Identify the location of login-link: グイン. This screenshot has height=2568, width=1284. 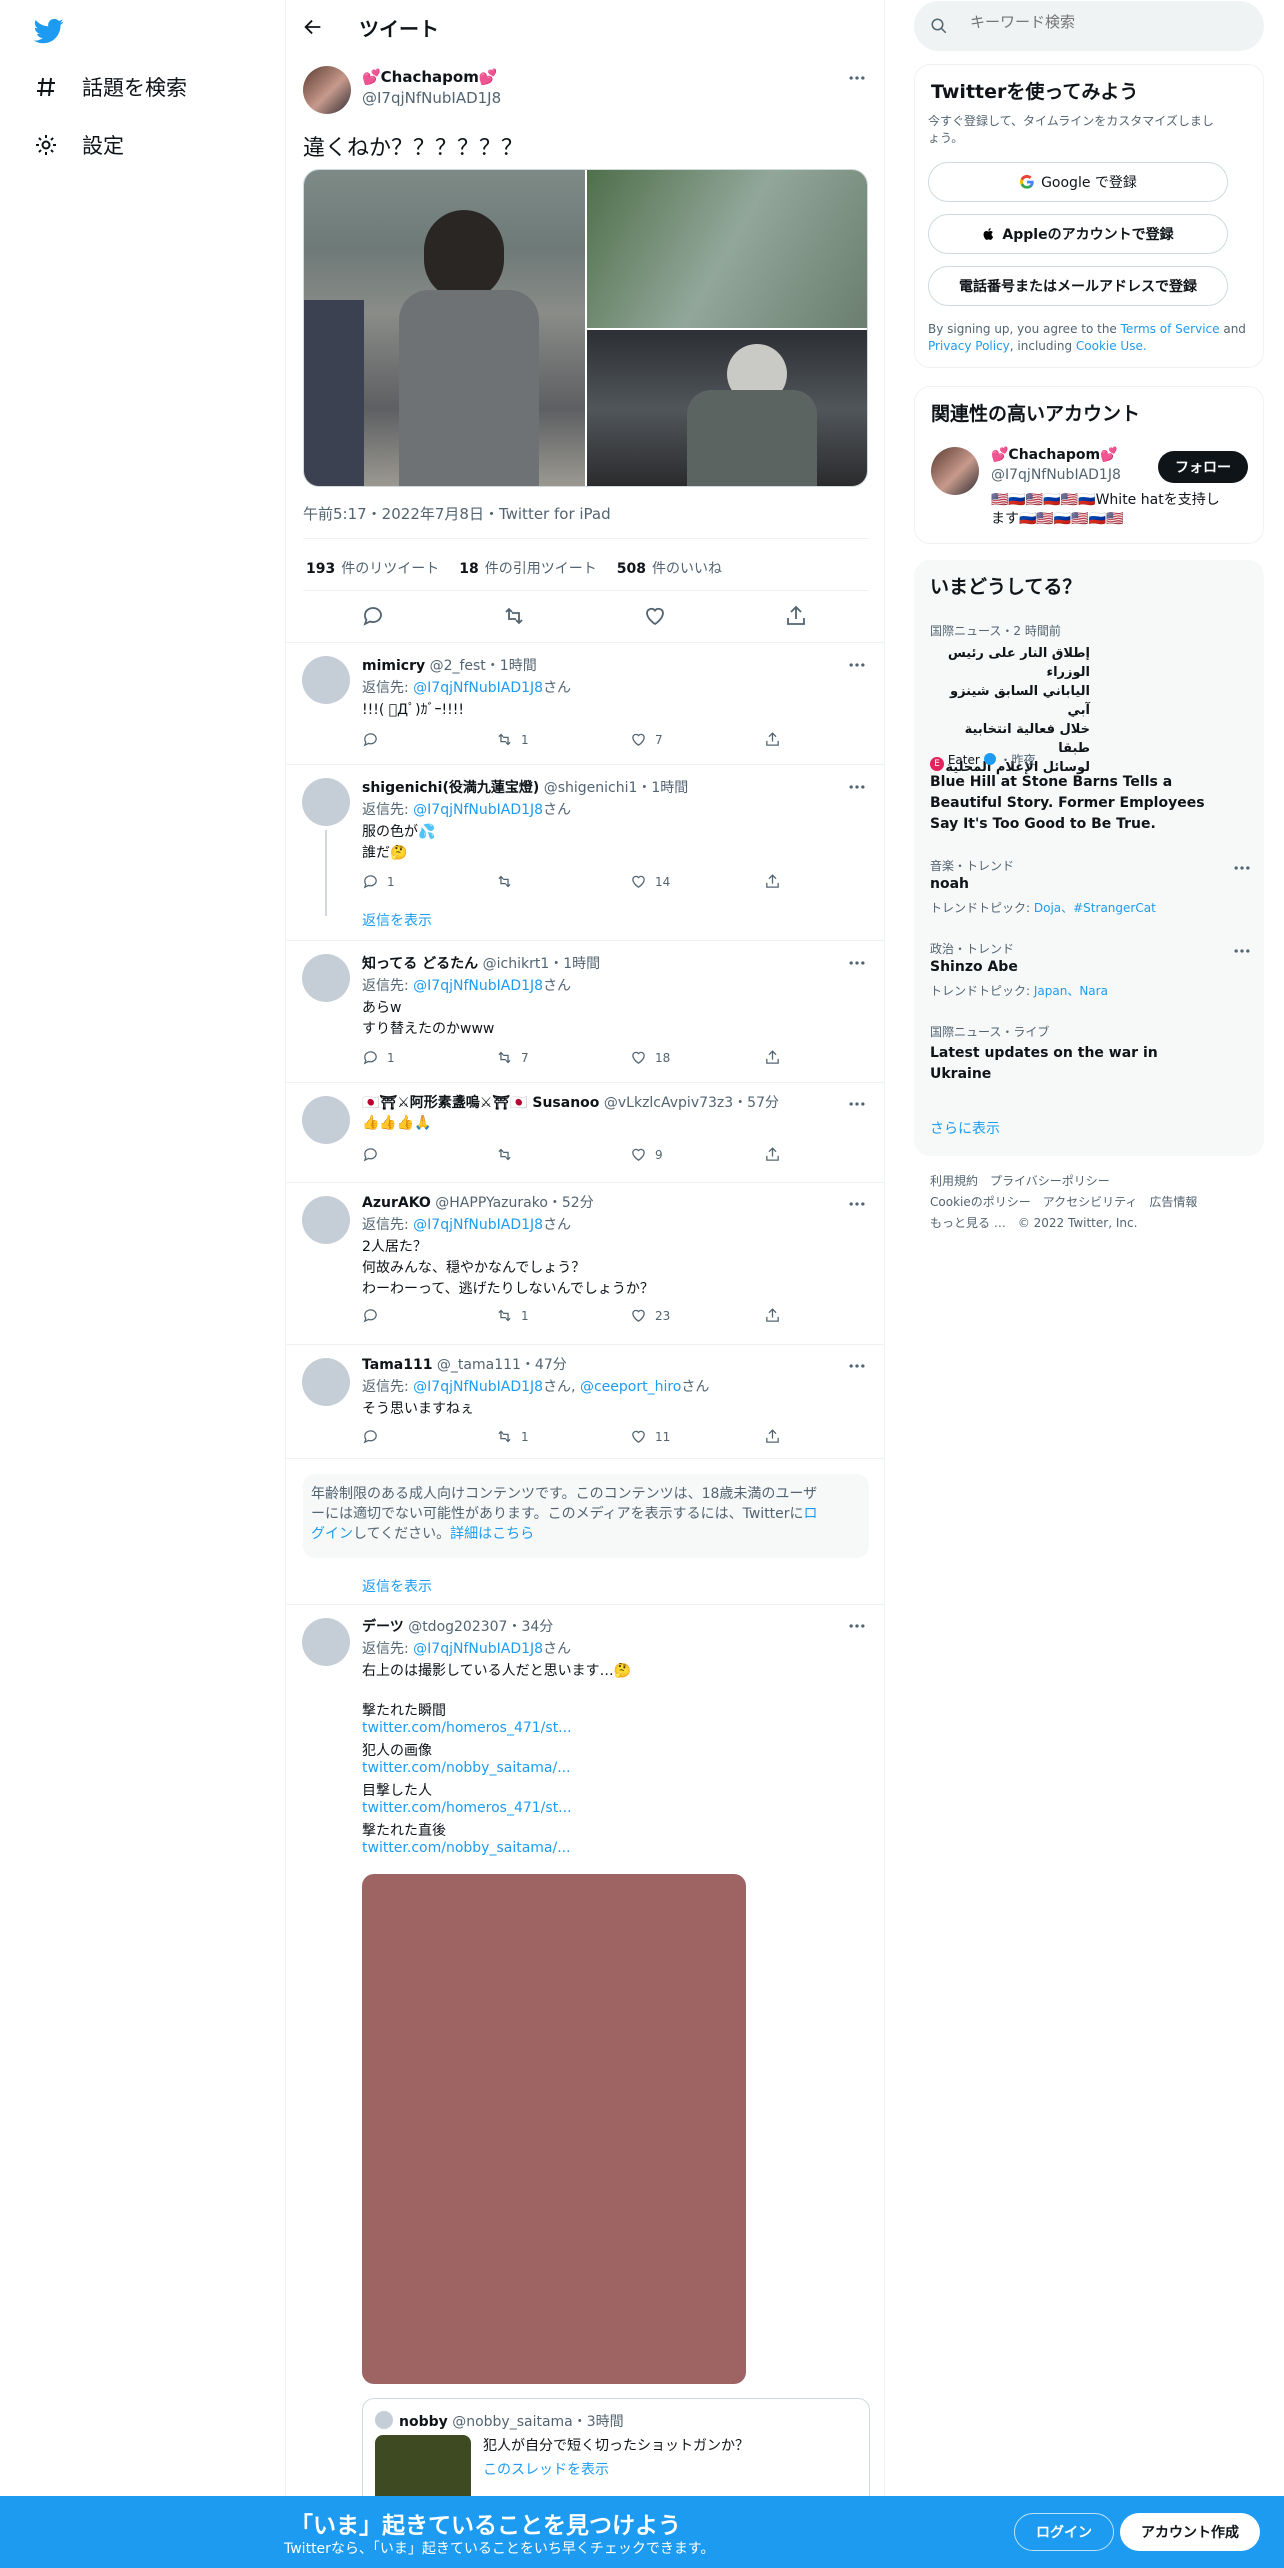
(332, 1534).